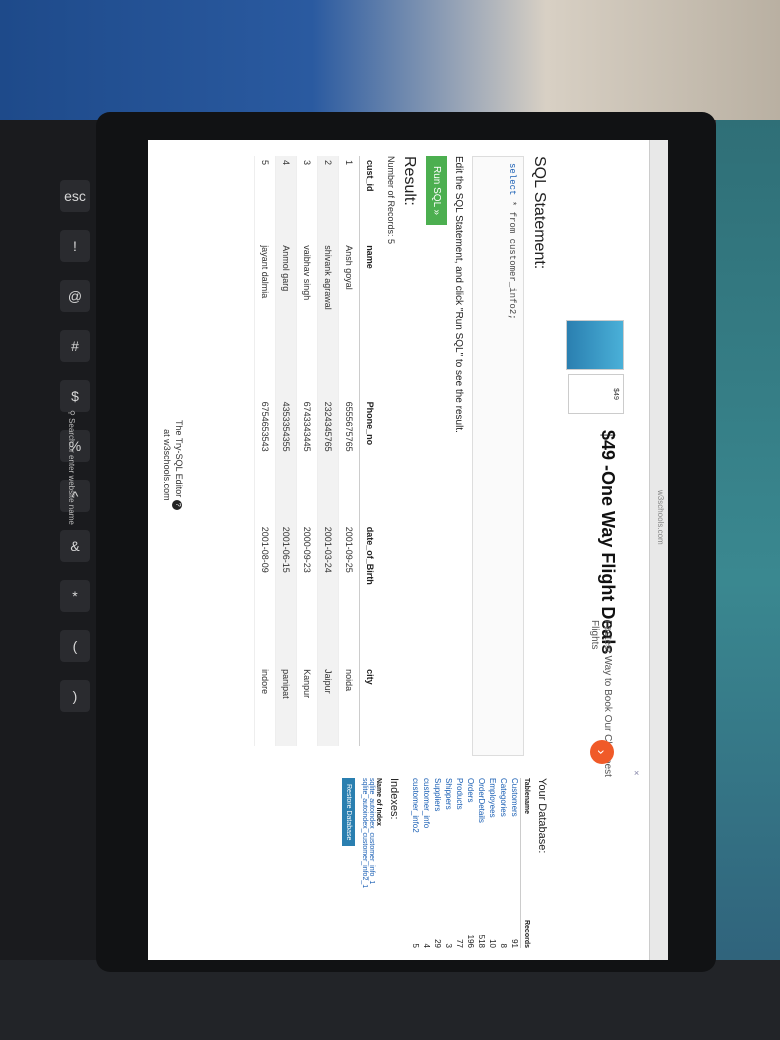 Image resolution: width=780 pixels, height=1040 pixels. I want to click on search-placeholder: ⚲ Search or enter website name, so click(71, 467).